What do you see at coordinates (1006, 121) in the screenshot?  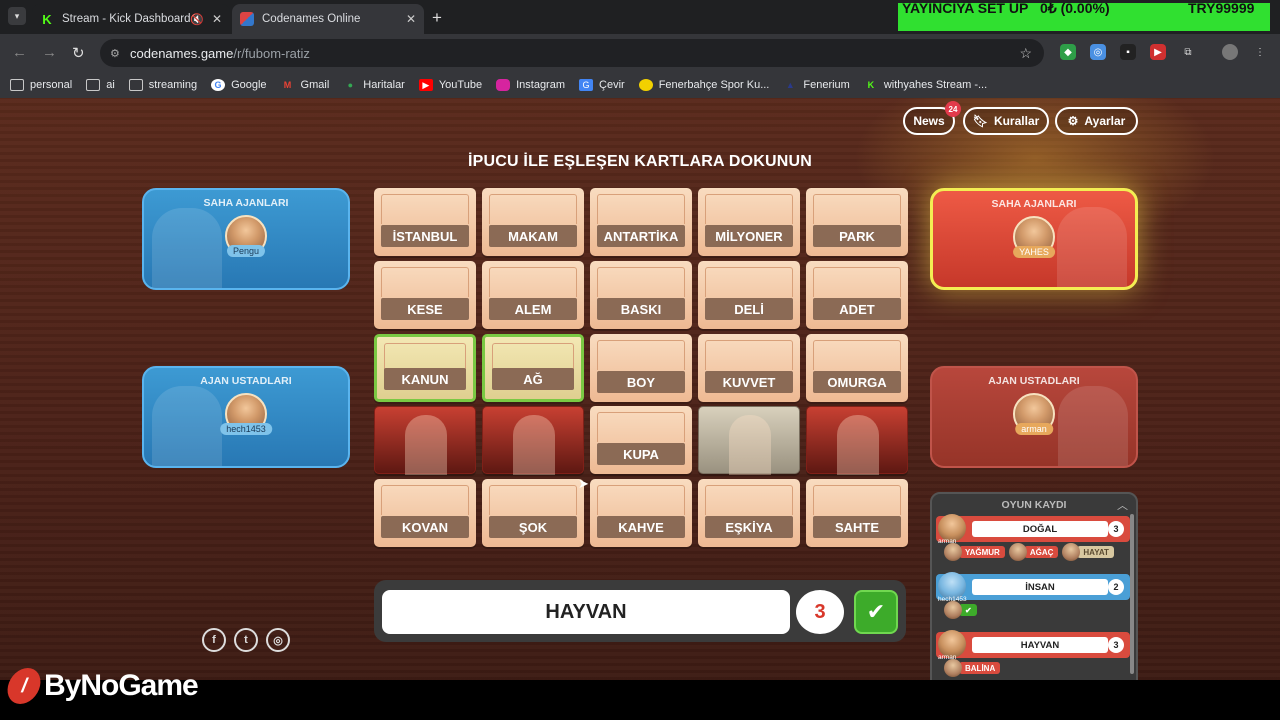 I see `rules-button: 🔖︎ Kurallar` at bounding box center [1006, 121].